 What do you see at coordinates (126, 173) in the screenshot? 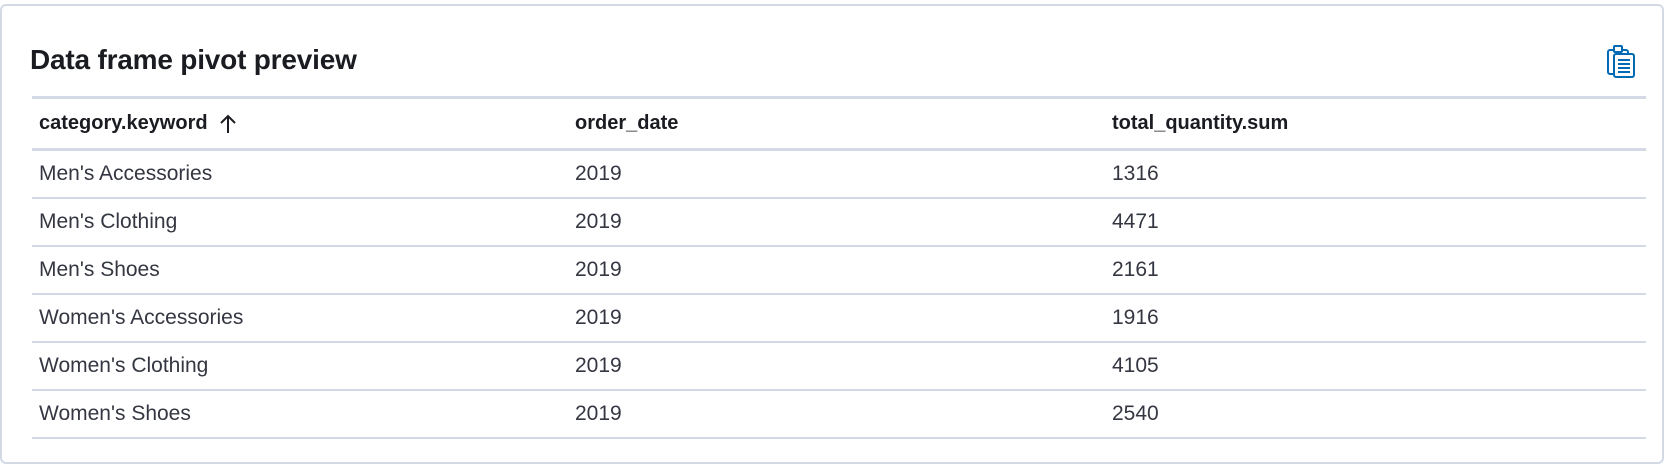
I see `cell-category: Men's Accessories` at bounding box center [126, 173].